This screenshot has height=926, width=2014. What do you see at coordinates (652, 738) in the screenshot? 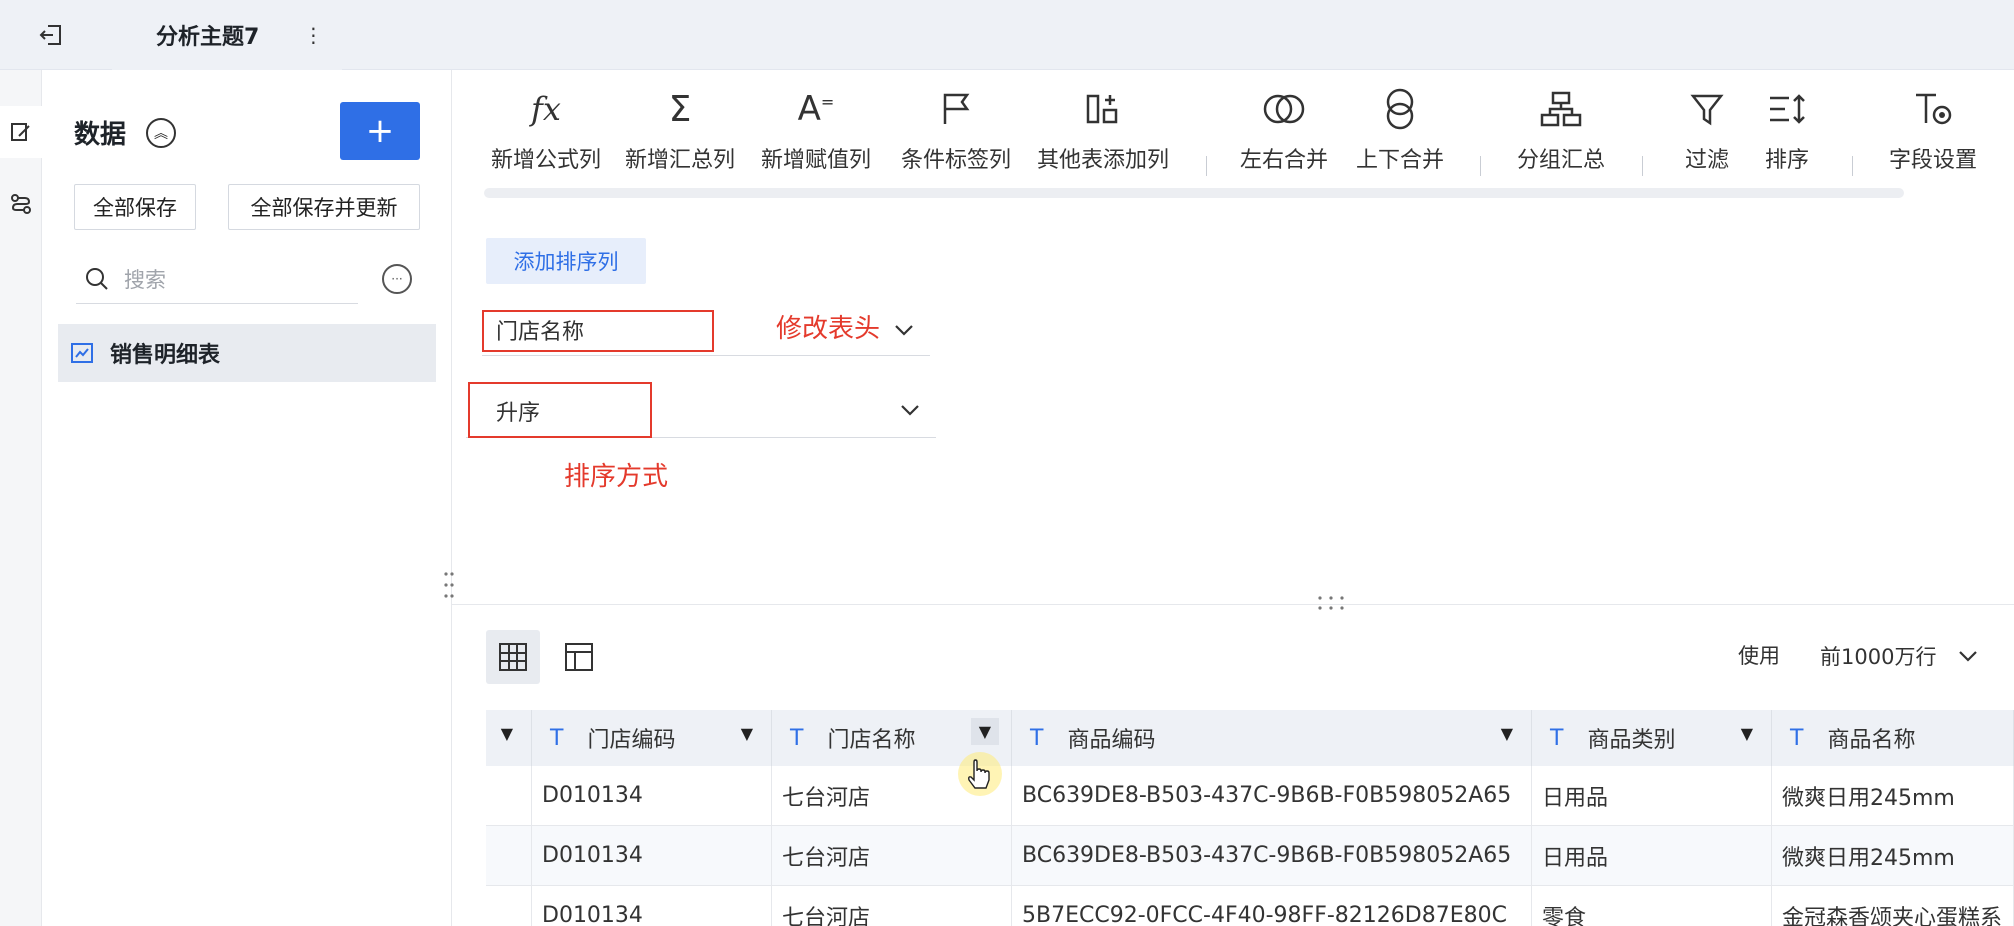
I see `column-header: T 门店编码 ▼` at bounding box center [652, 738].